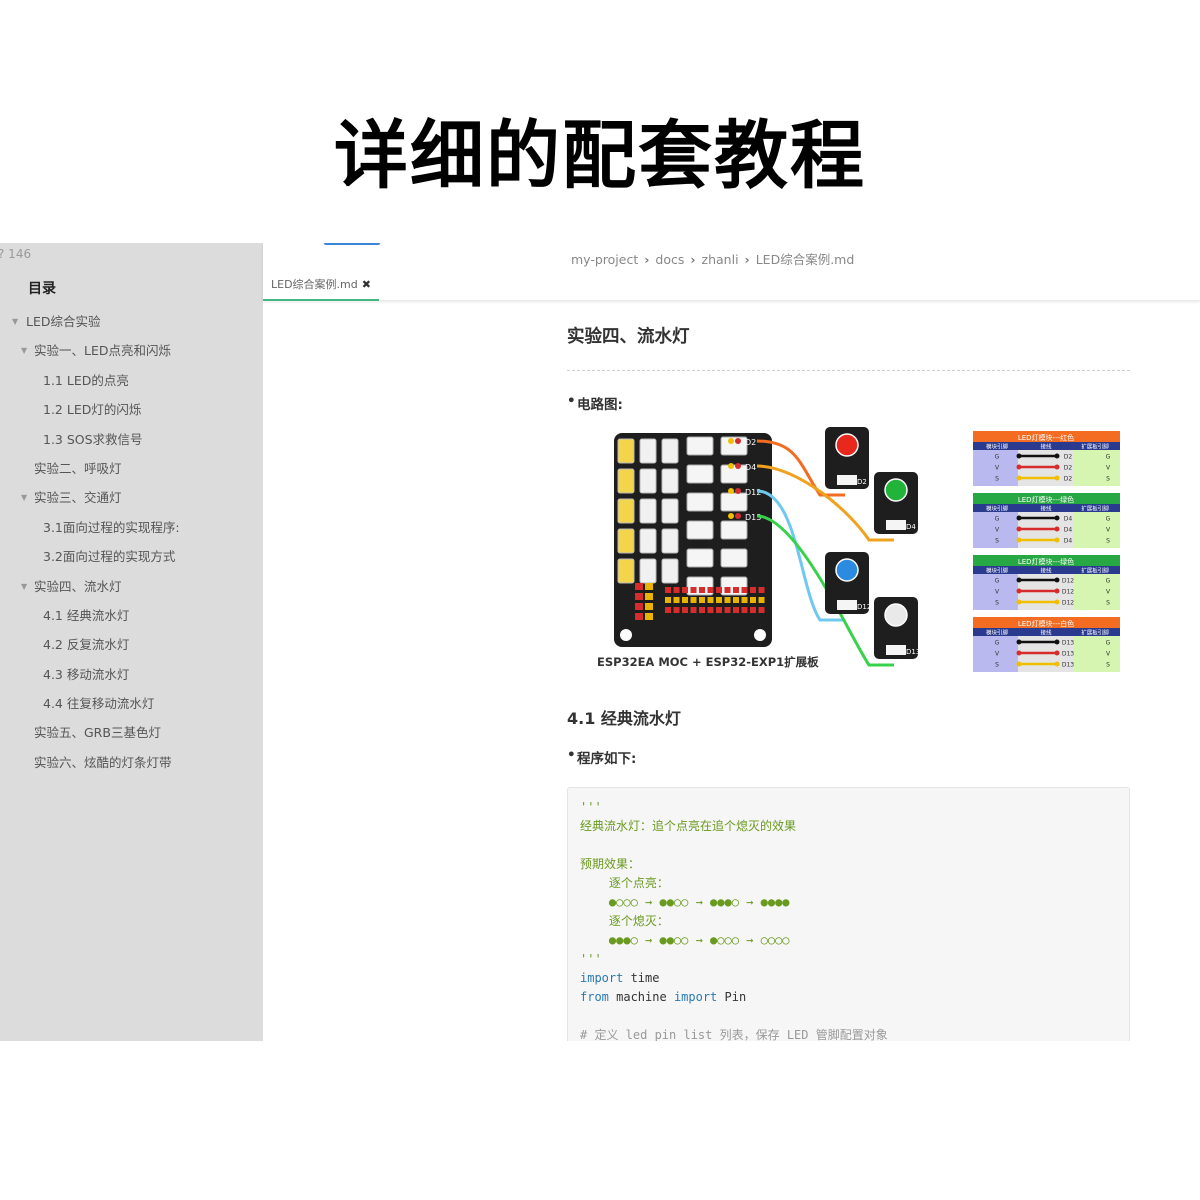  Describe the element at coordinates (131, 615) in the screenshot. I see `toc-item: 4.1 经典流水灯` at that location.